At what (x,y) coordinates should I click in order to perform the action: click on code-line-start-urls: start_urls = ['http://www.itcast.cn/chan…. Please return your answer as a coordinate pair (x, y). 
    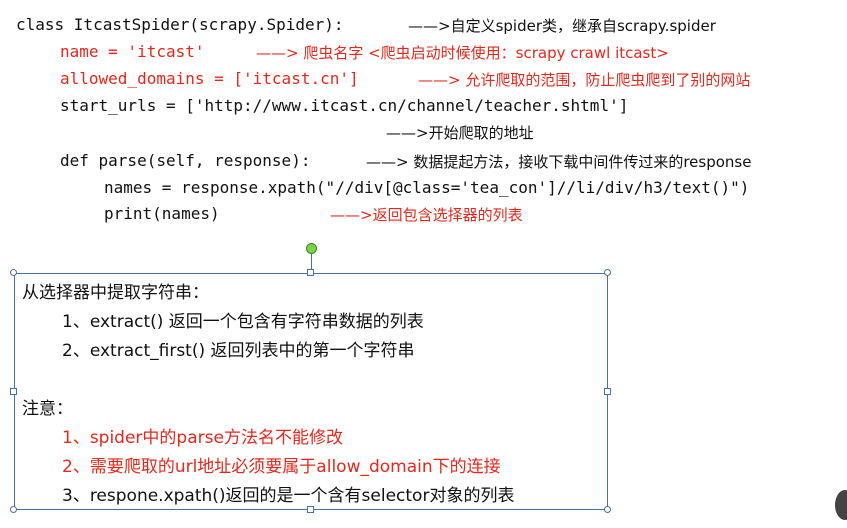
    Looking at the image, I should click on (344, 105).